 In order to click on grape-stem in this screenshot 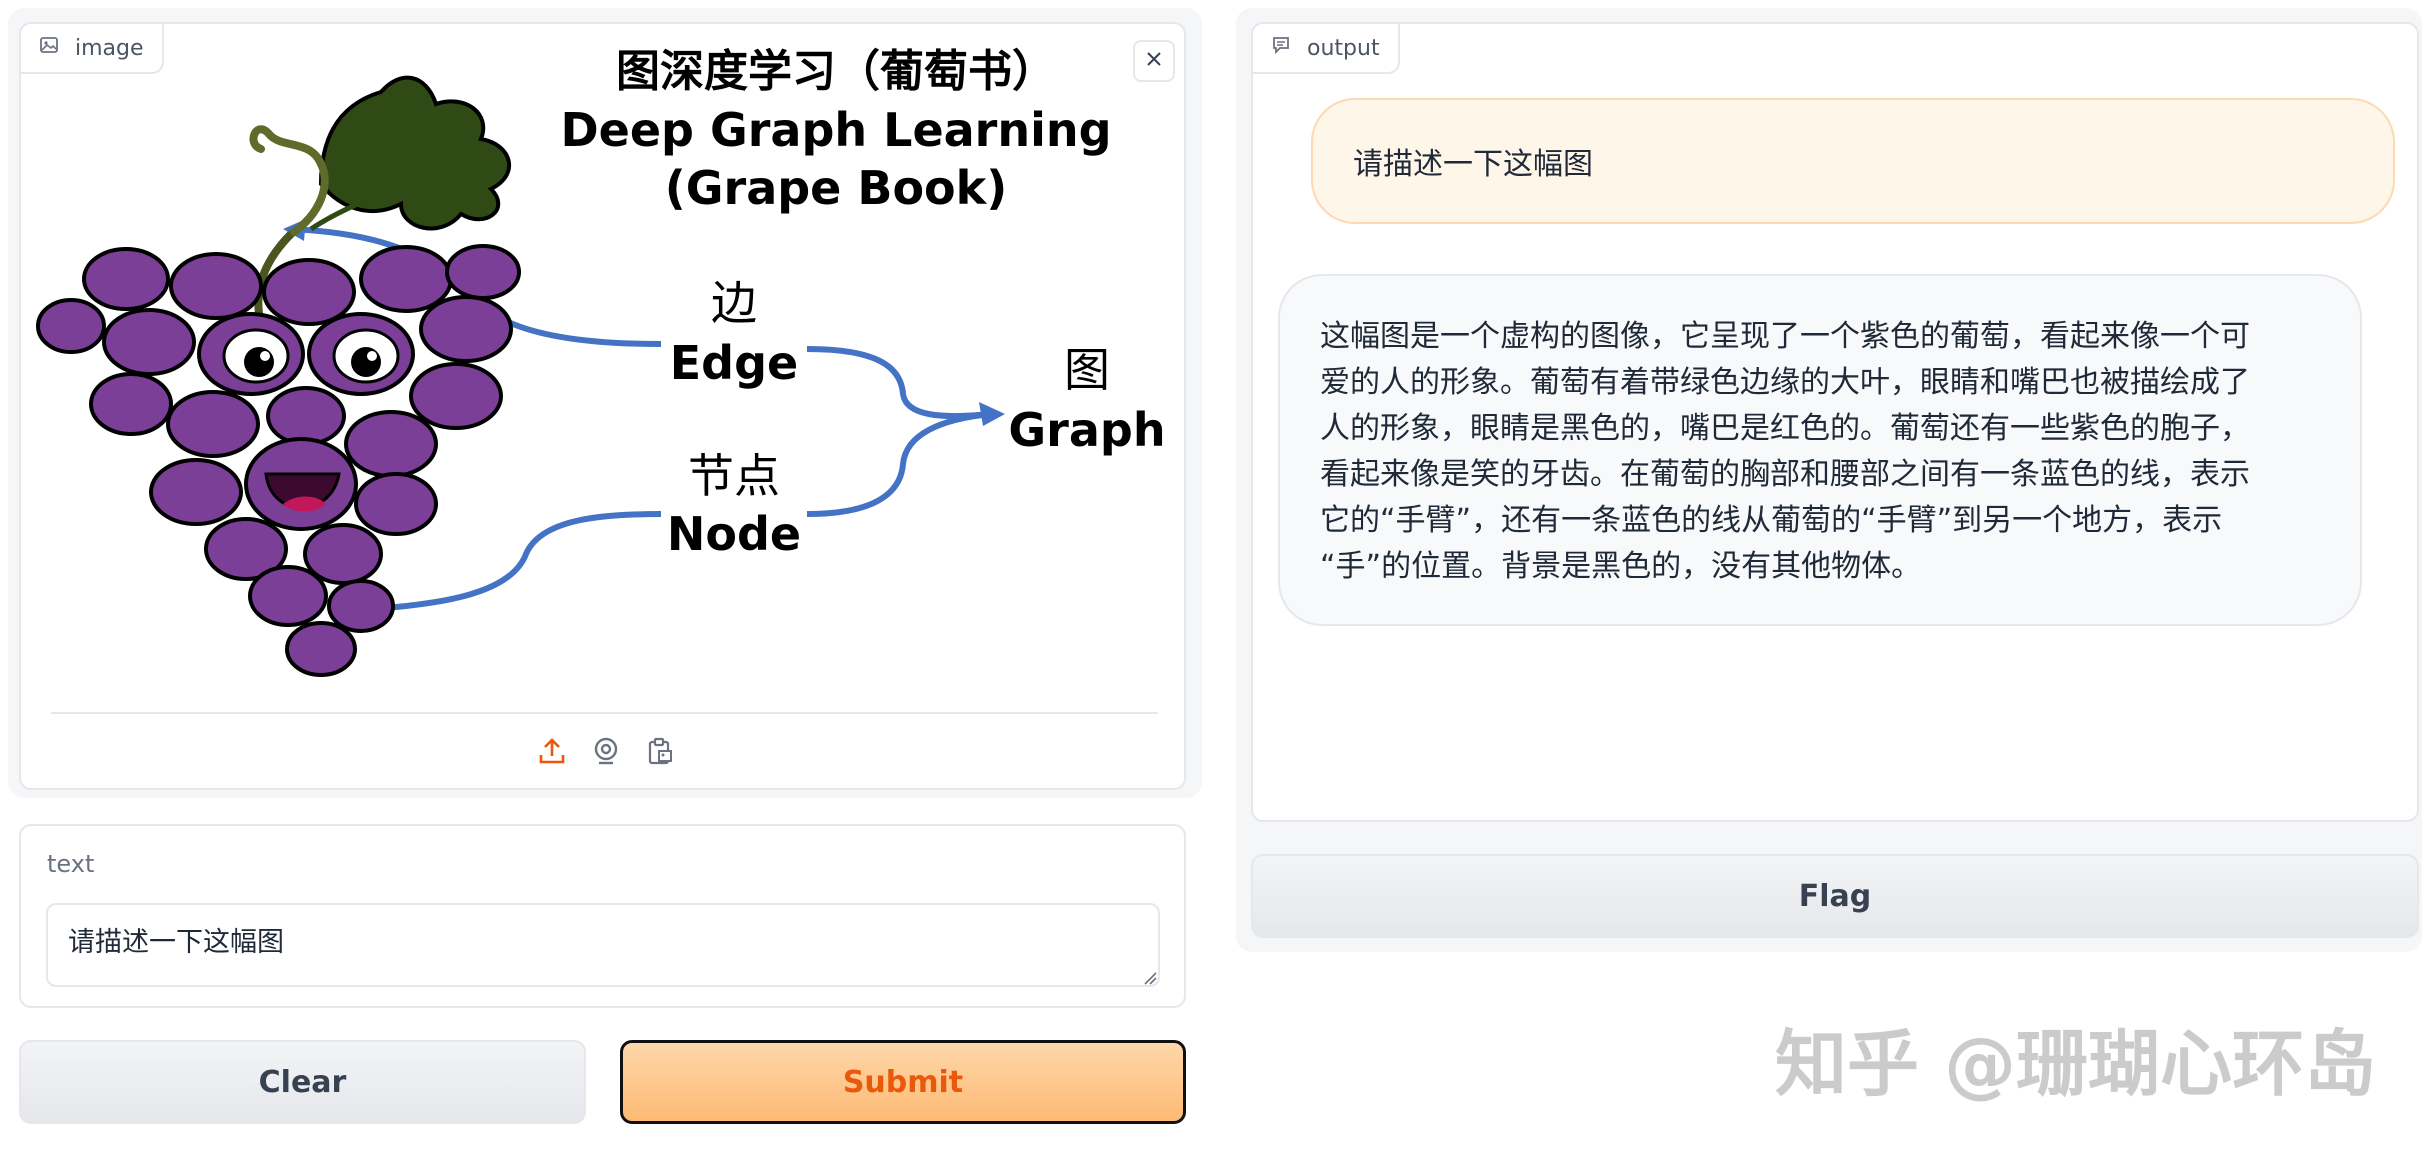, I will do `click(289, 181)`.